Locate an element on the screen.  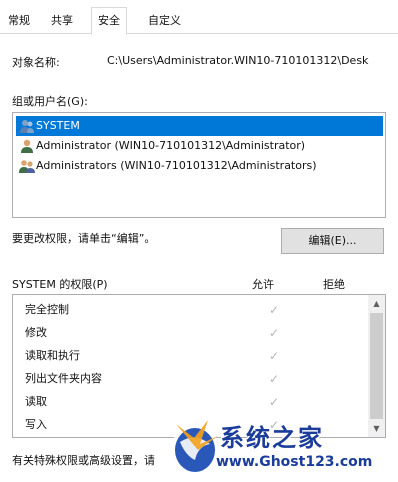
groups-label: 组或用户名(G): is located at coordinates (50, 101).